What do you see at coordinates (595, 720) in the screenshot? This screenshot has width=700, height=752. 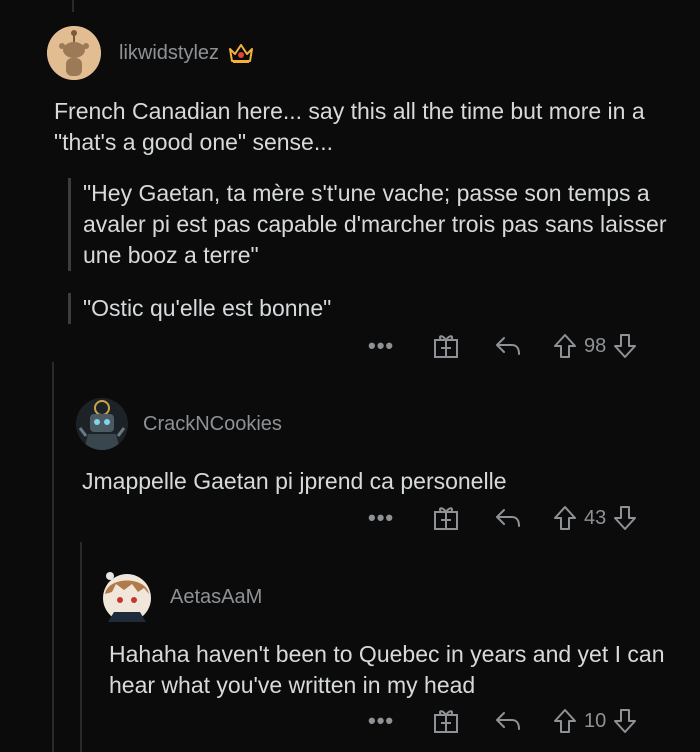 I see `vote-count: 10` at bounding box center [595, 720].